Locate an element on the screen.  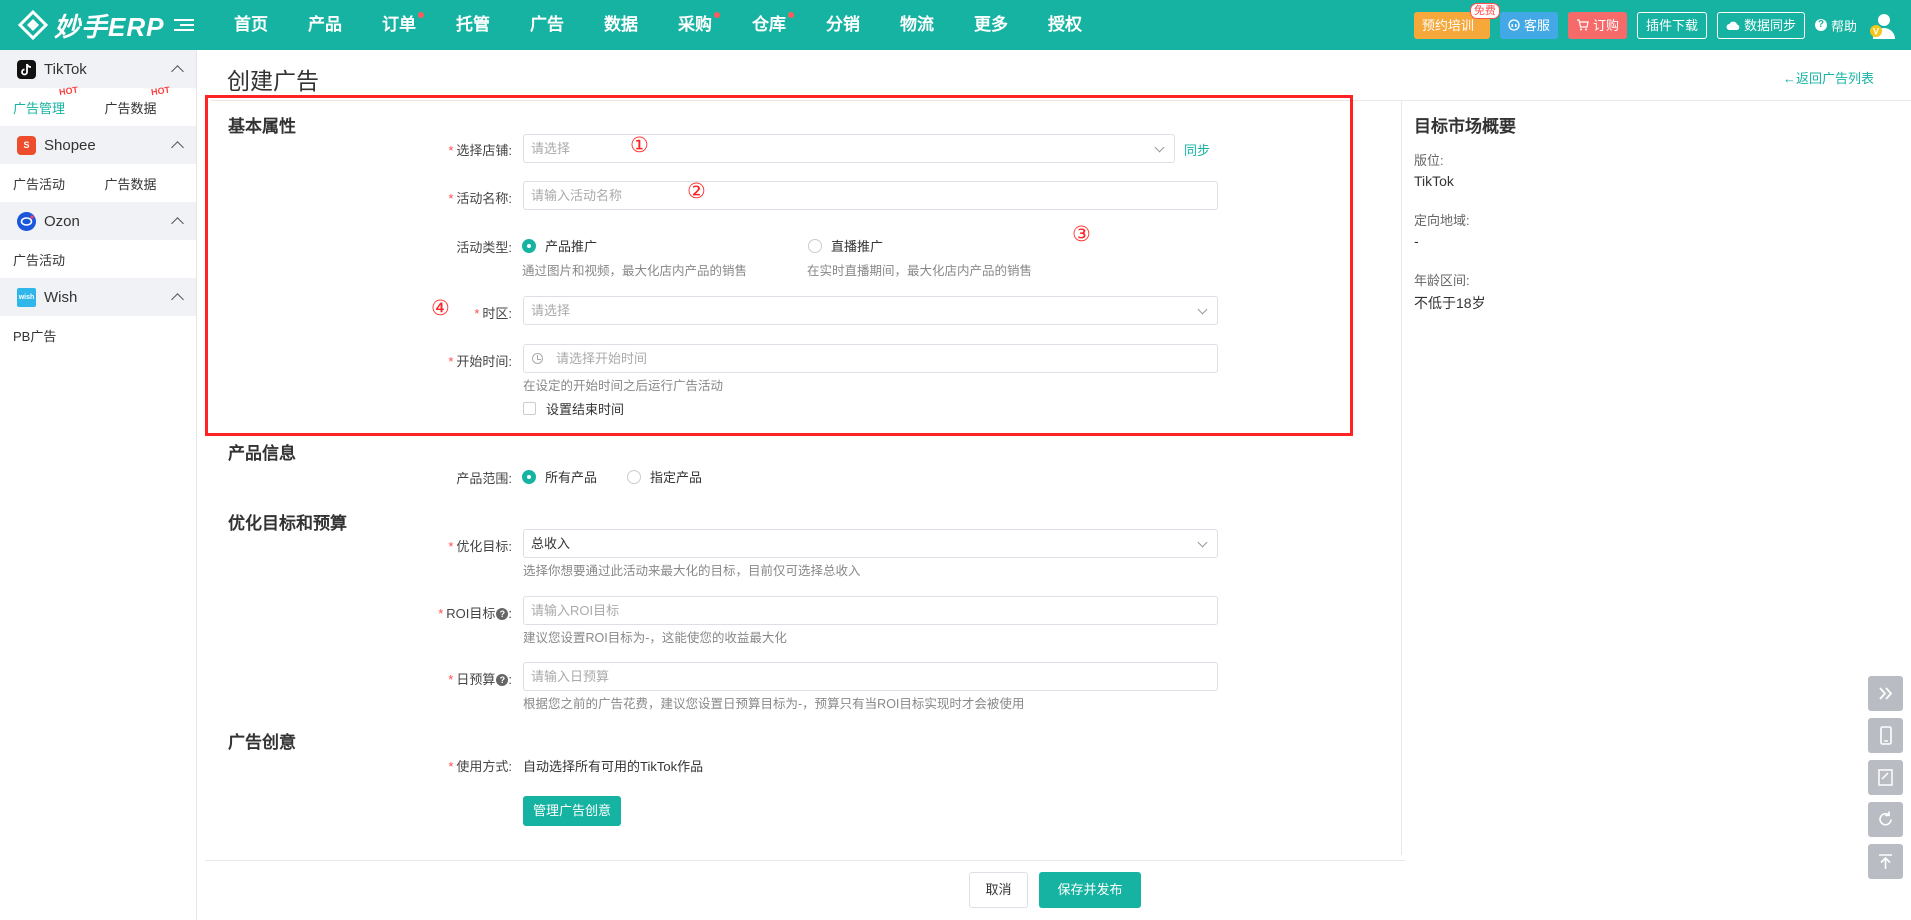
all-products-label: 所有产品 is located at coordinates (571, 477).